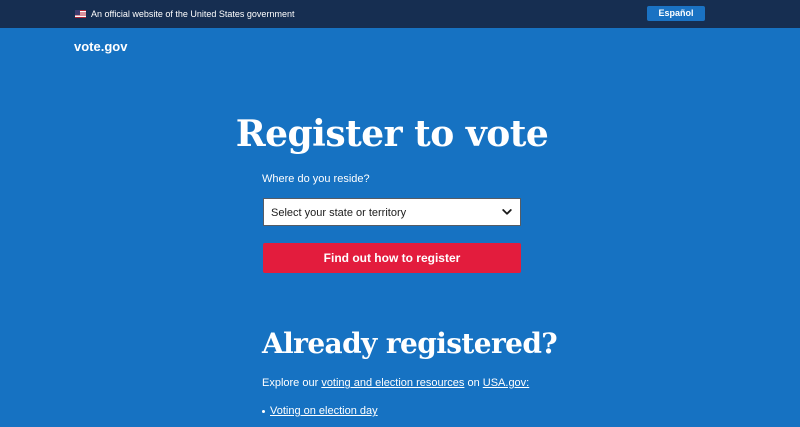 The image size is (800, 427). What do you see at coordinates (316, 179) in the screenshot?
I see `state-select-label: Where do you reside?` at bounding box center [316, 179].